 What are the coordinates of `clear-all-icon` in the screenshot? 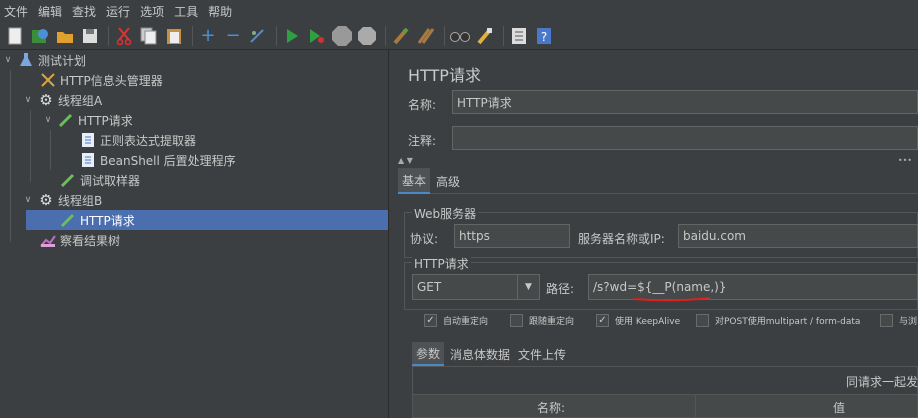 It's located at (426, 36).